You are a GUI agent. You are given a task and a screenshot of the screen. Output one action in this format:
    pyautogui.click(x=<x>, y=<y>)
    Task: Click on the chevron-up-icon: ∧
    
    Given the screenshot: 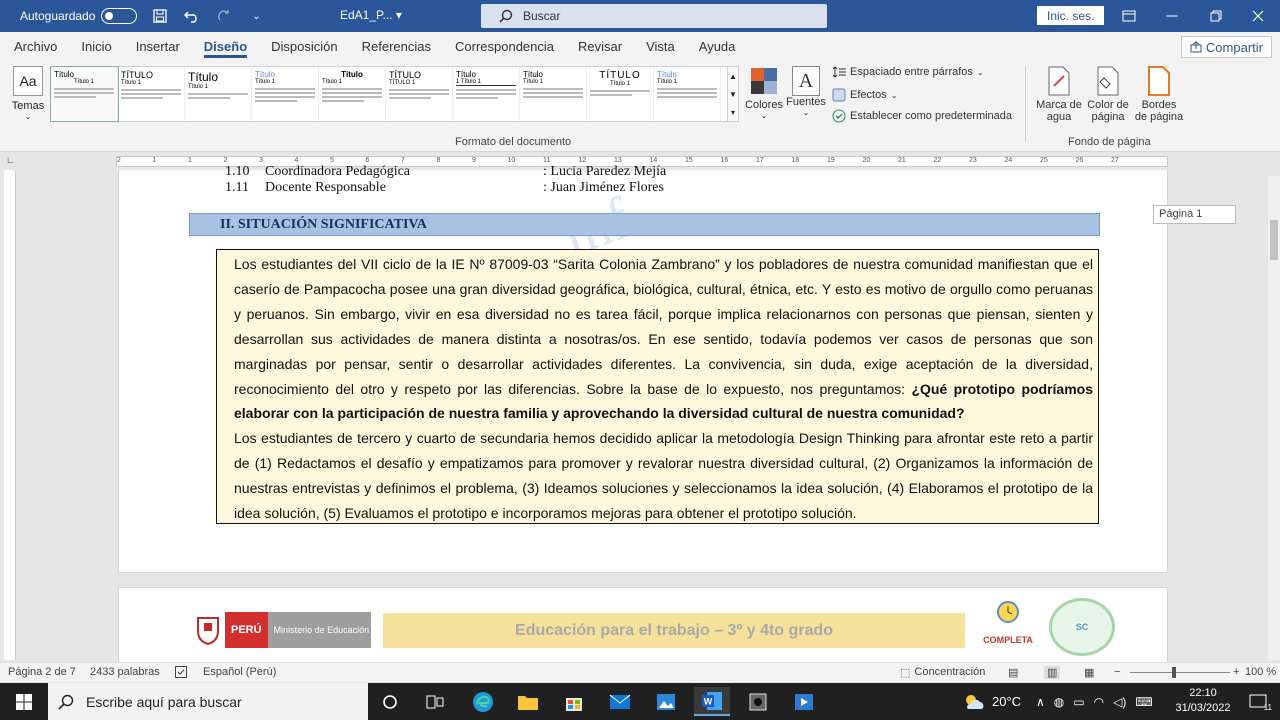 What is the action you would take?
    pyautogui.click(x=1040, y=702)
    